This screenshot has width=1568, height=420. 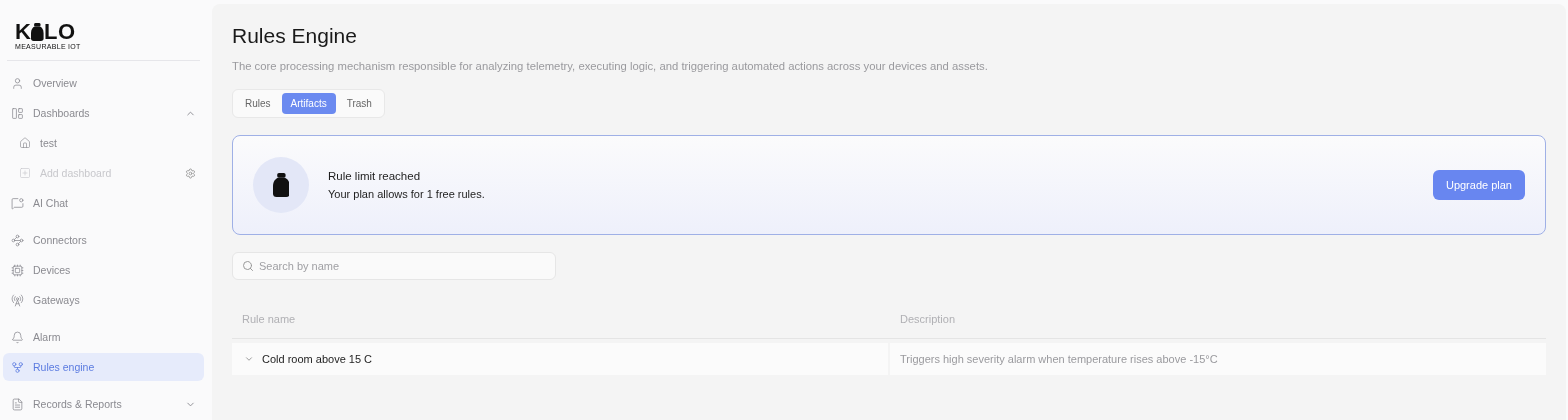 What do you see at coordinates (25, 173) in the screenshot?
I see `plus-icon` at bounding box center [25, 173].